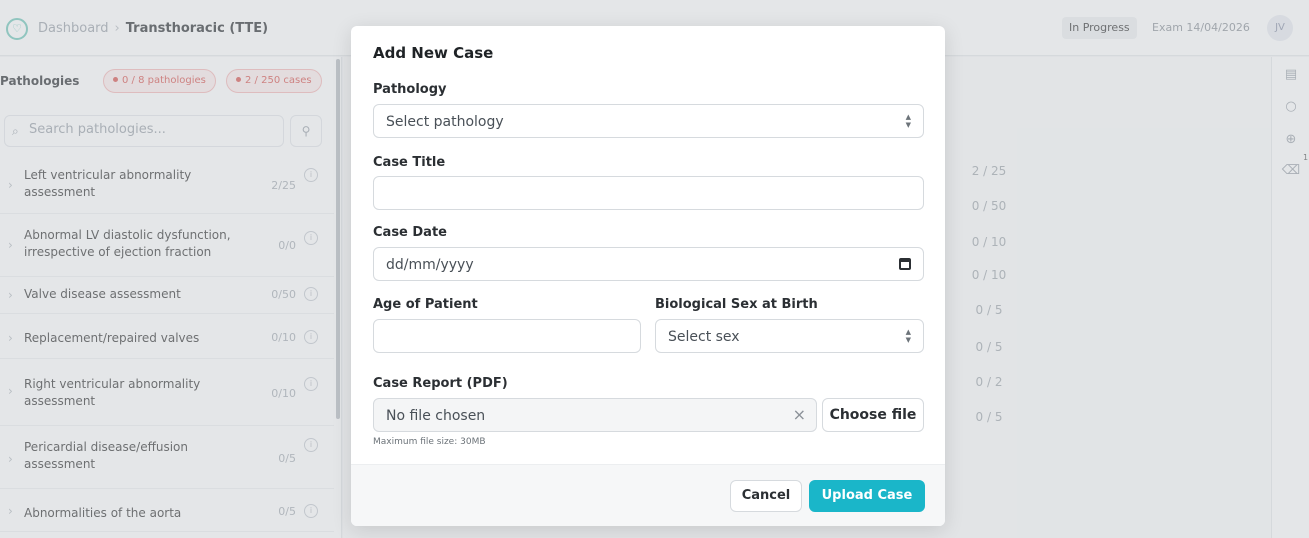  Describe the element at coordinates (648, 495) in the screenshot. I see `dialog-footer: Cancel Upload Case` at that location.